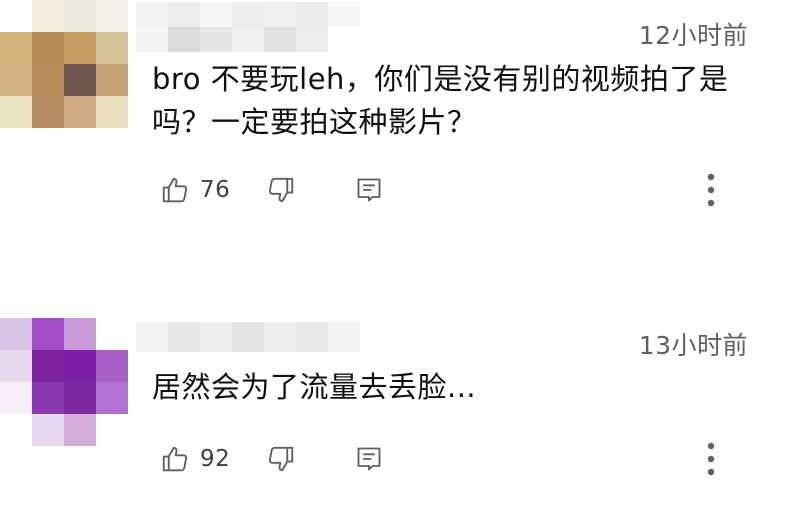 This screenshot has width=800, height=527. Describe the element at coordinates (215, 459) in the screenshot. I see `like-count: 92` at that location.